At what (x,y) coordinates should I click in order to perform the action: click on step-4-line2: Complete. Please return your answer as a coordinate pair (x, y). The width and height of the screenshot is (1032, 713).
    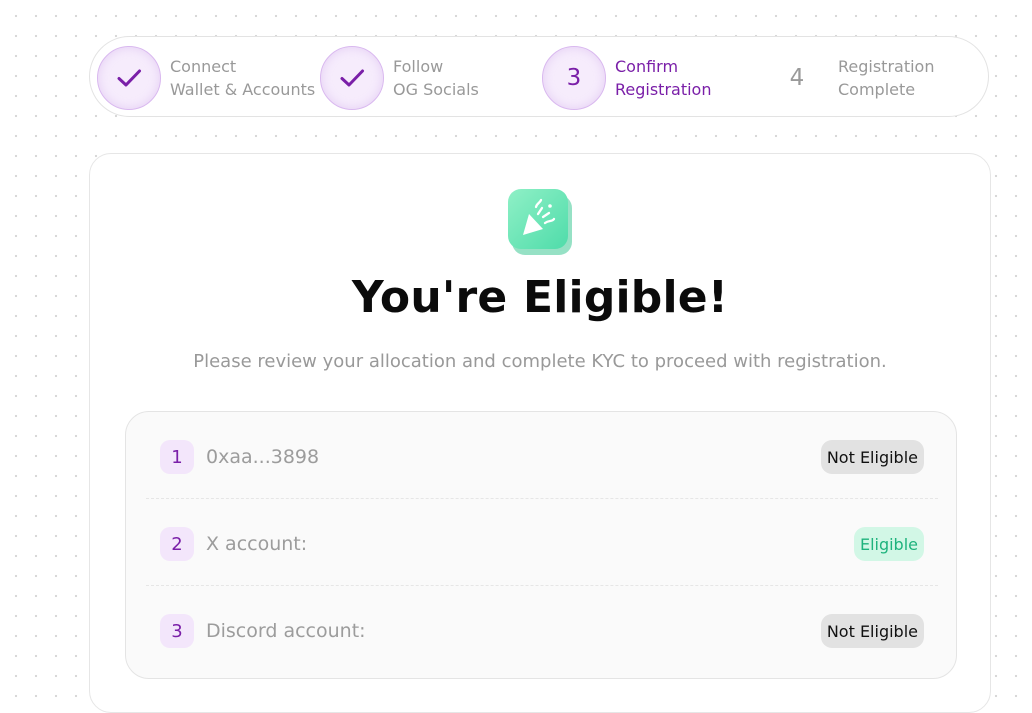
    Looking at the image, I should click on (877, 89).